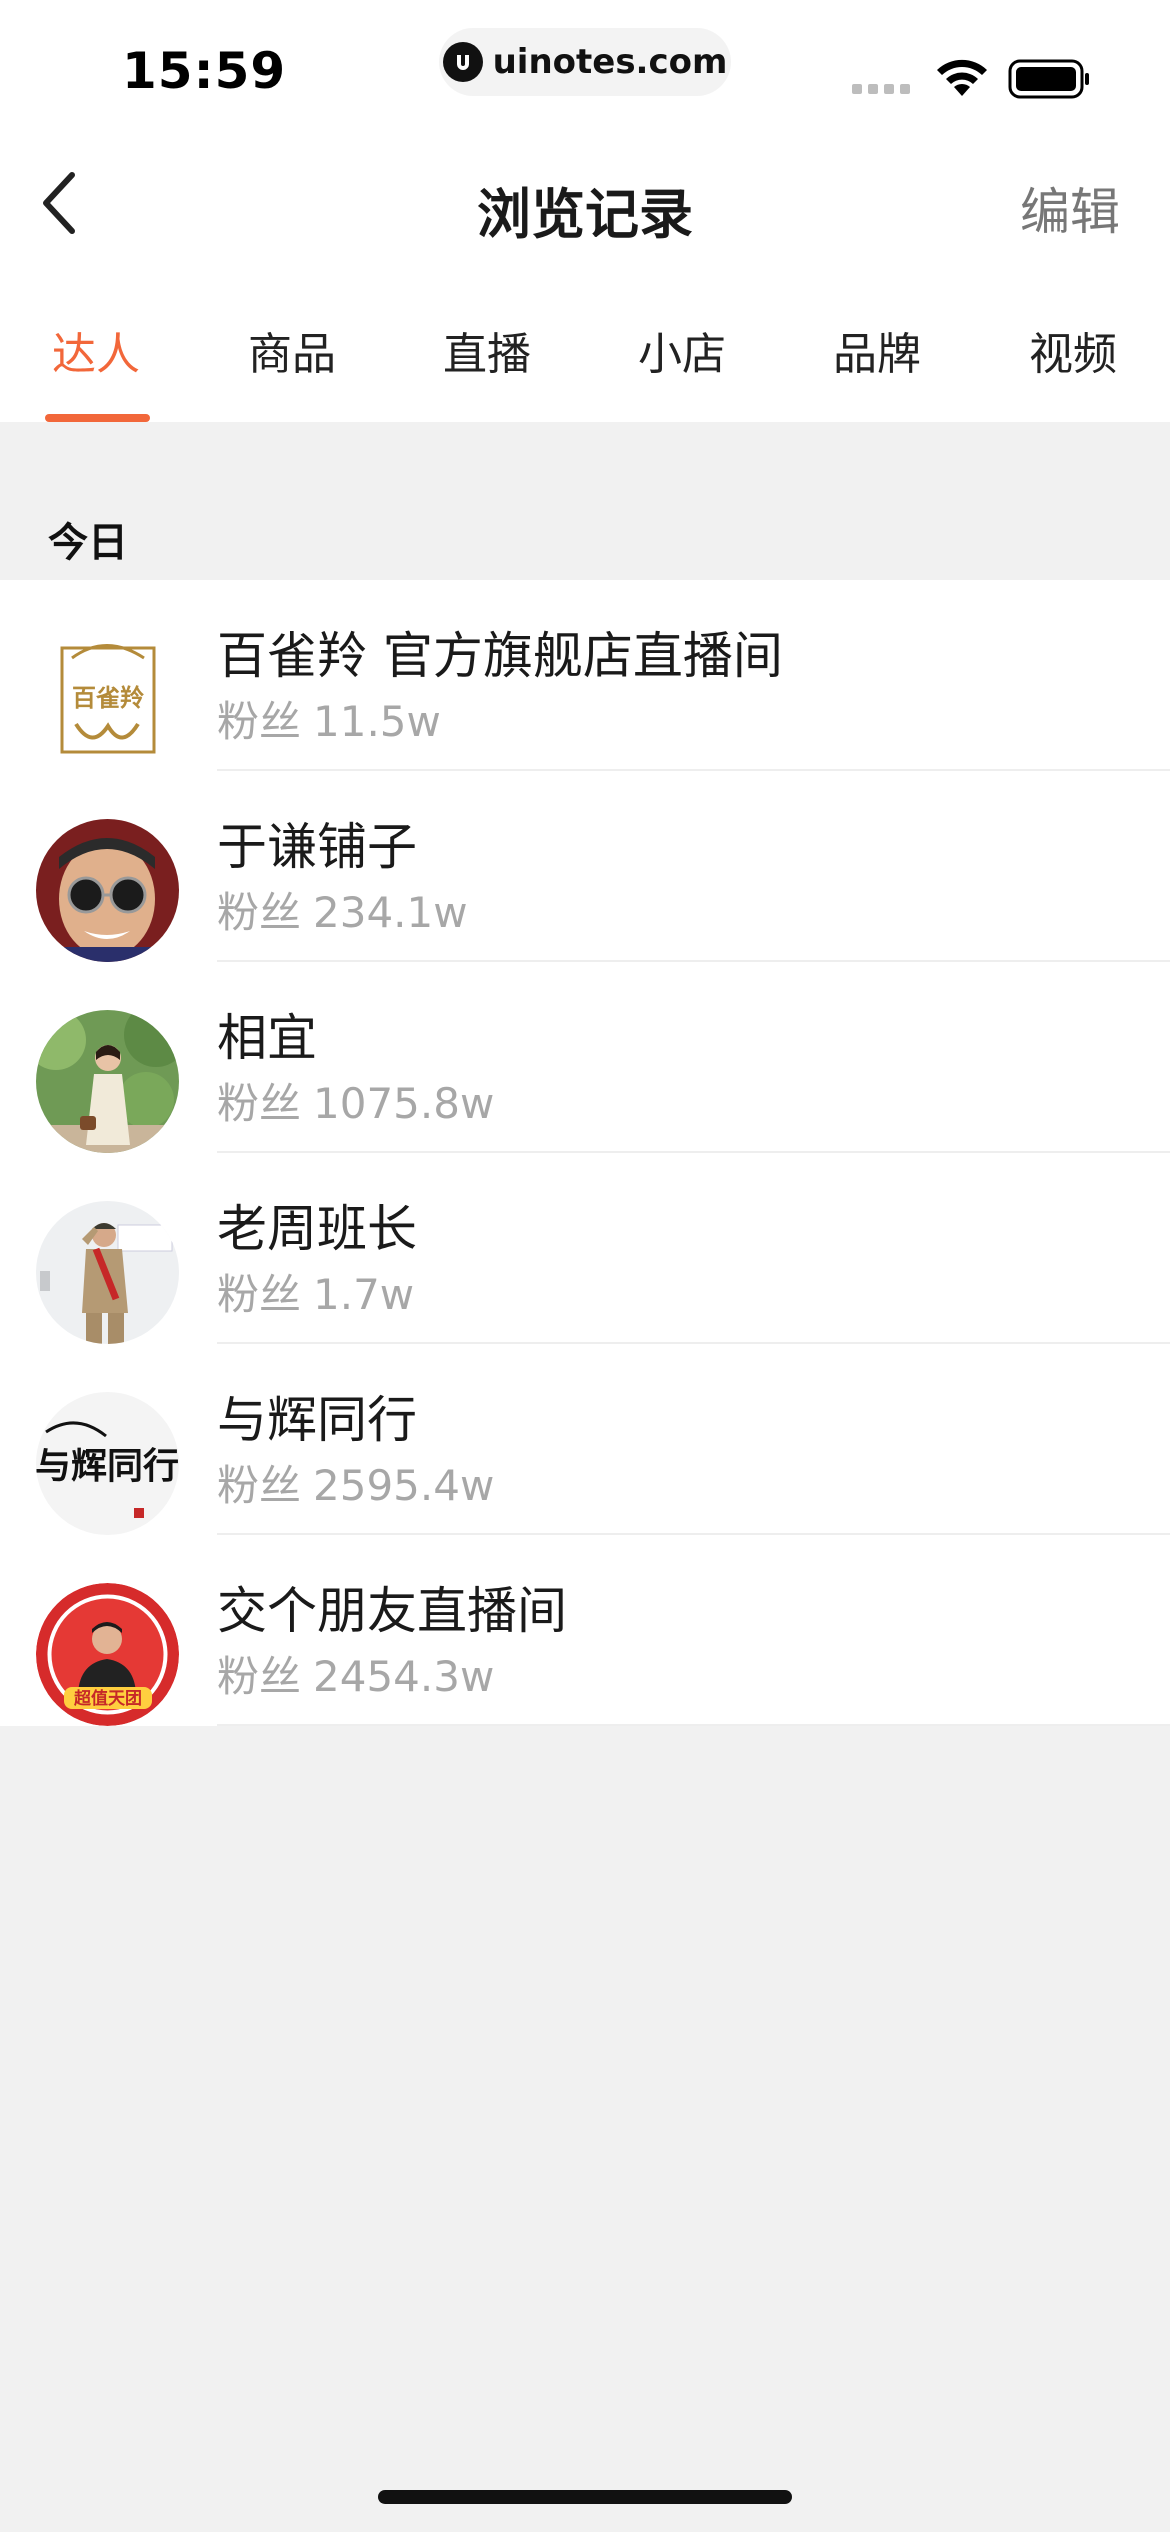 Image resolution: width=1170 pixels, height=2532 pixels. Describe the element at coordinates (107, 1654) in the screenshot. I see `man-red-badge-avatar: 超值天团` at that location.